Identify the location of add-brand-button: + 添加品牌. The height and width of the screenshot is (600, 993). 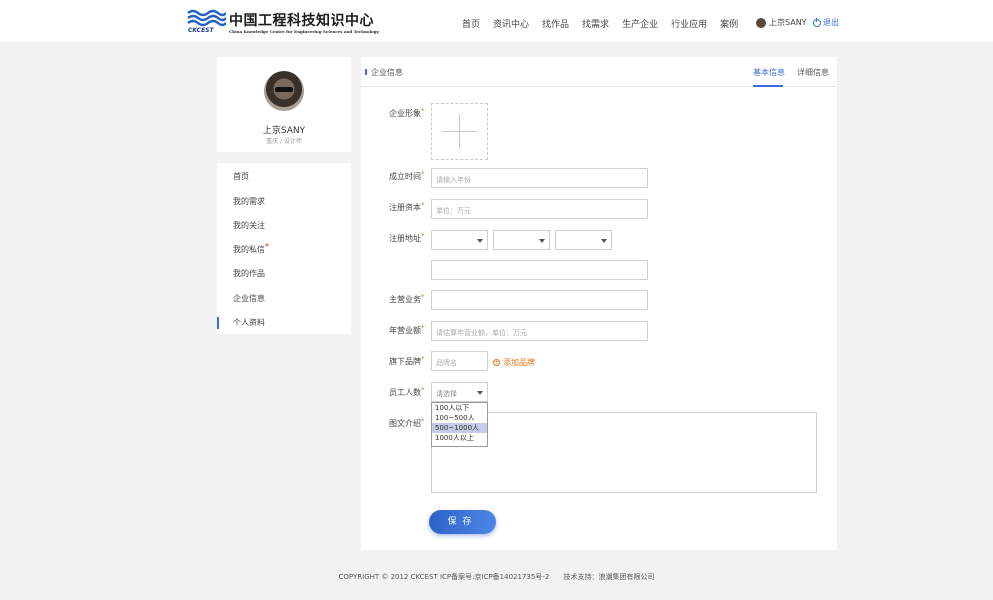
(514, 362).